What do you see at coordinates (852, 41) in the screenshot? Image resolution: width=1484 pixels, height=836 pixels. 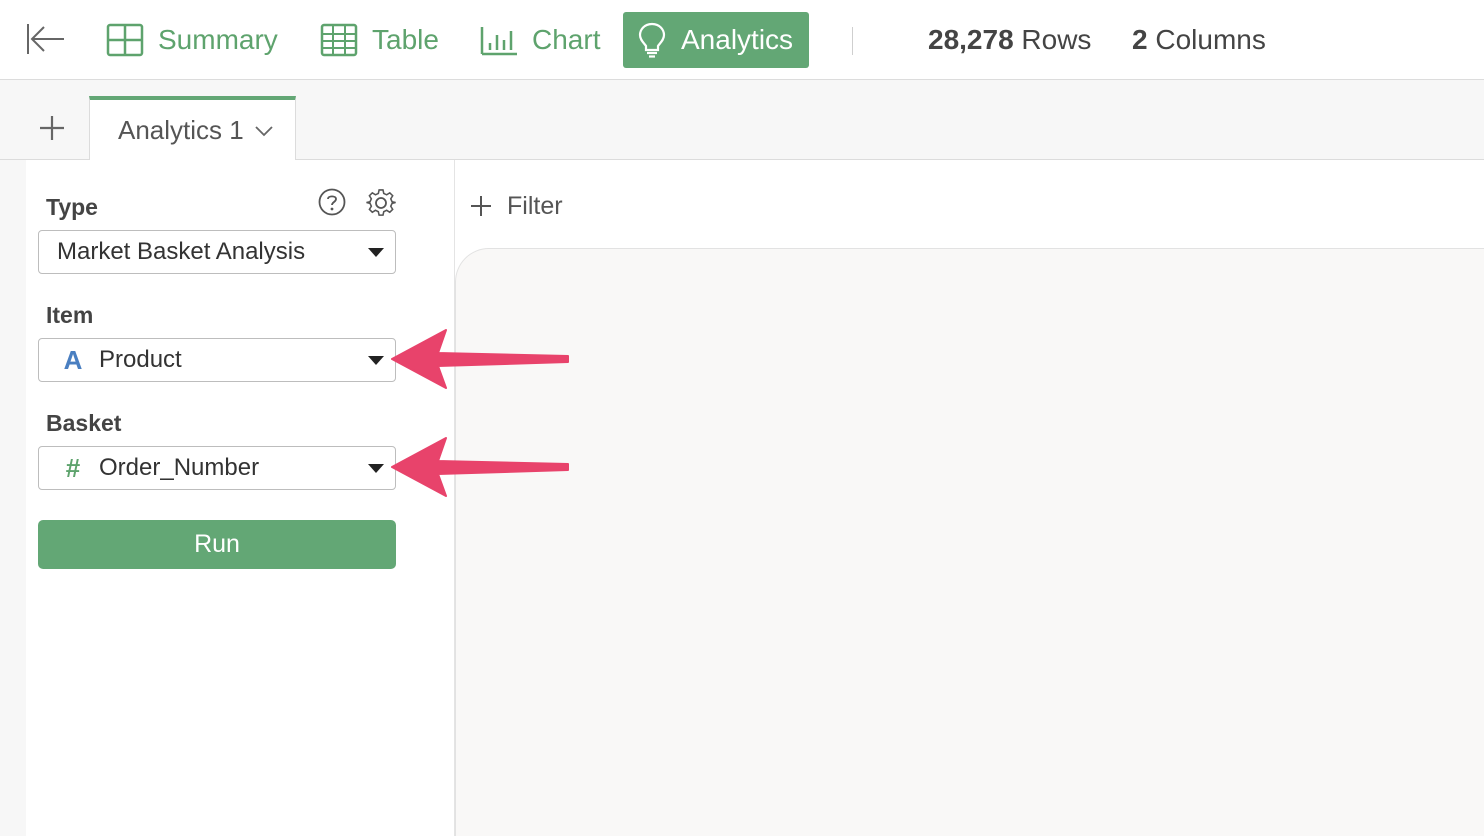 I see `toolbar-divider` at bounding box center [852, 41].